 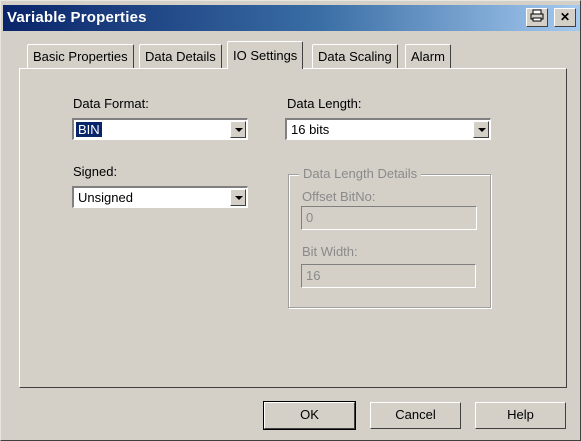 I want to click on bit-width-field: 16, so click(x=388, y=276).